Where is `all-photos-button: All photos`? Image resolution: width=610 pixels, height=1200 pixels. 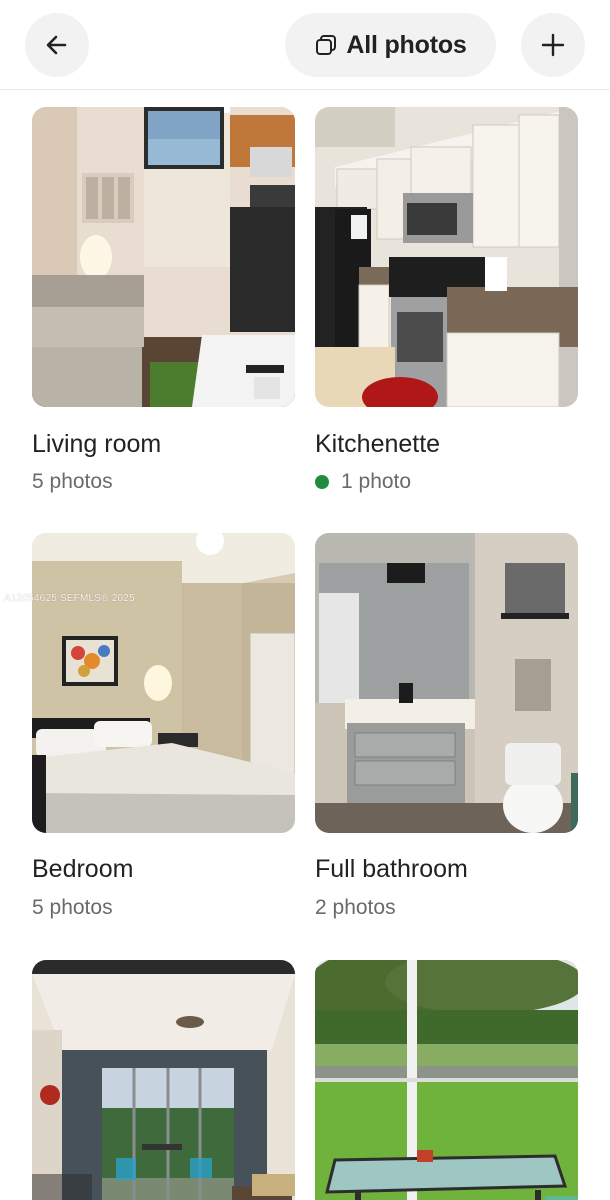
all-photos-button: All photos is located at coordinates (390, 45).